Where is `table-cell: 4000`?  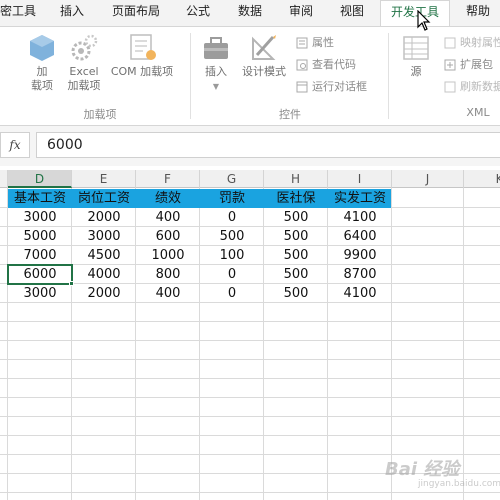 table-cell: 4000 is located at coordinates (104, 274).